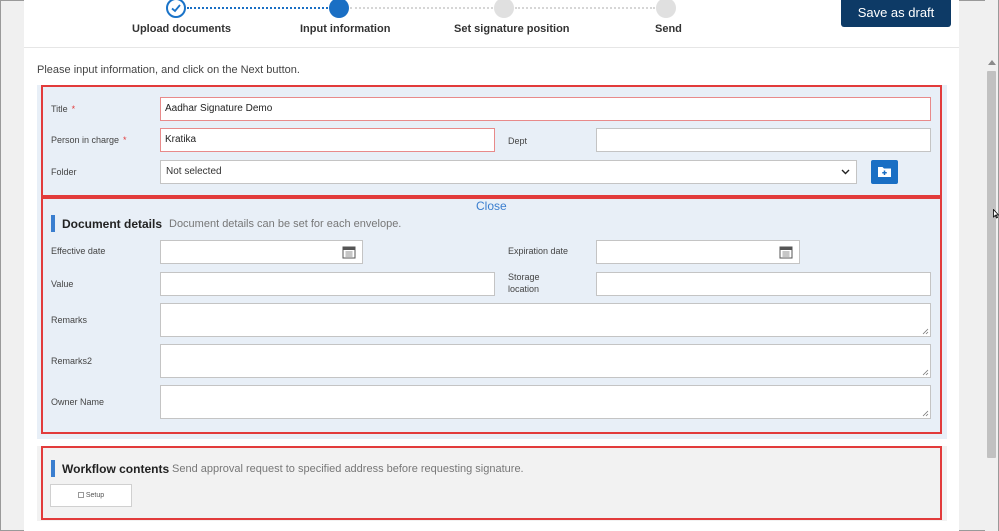 The width and height of the screenshot is (999, 531). Describe the element at coordinates (116, 469) in the screenshot. I see `workflow-contents-title: Workflow contents` at that location.